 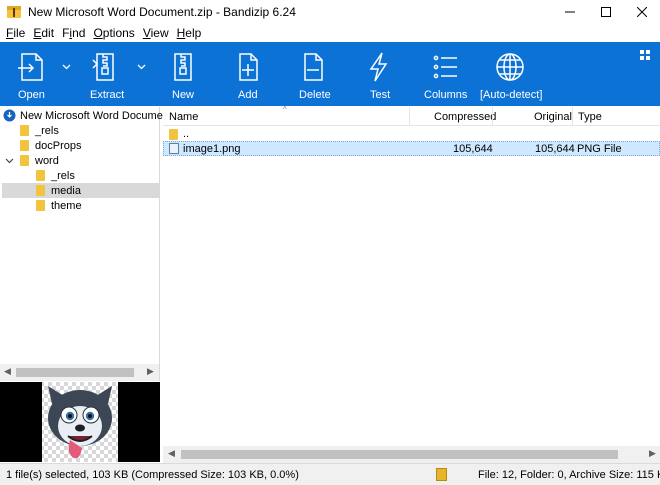 What do you see at coordinates (645, 55) in the screenshot?
I see `view-grid-icon` at bounding box center [645, 55].